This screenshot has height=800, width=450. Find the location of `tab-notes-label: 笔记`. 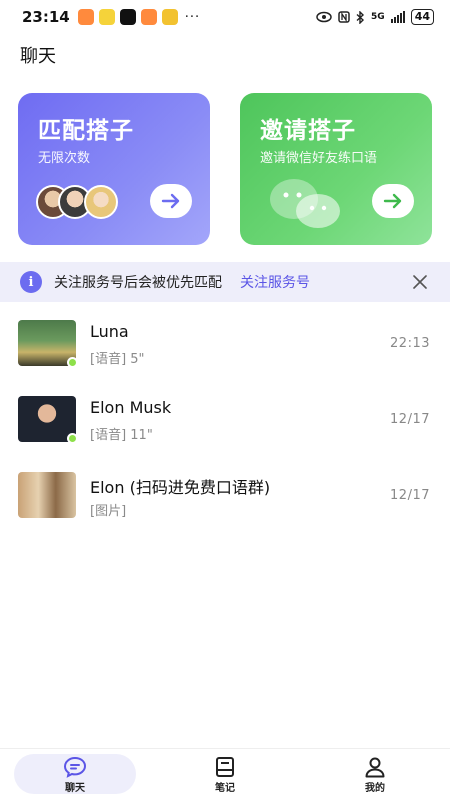

tab-notes-label: 笔记 is located at coordinates (225, 788).